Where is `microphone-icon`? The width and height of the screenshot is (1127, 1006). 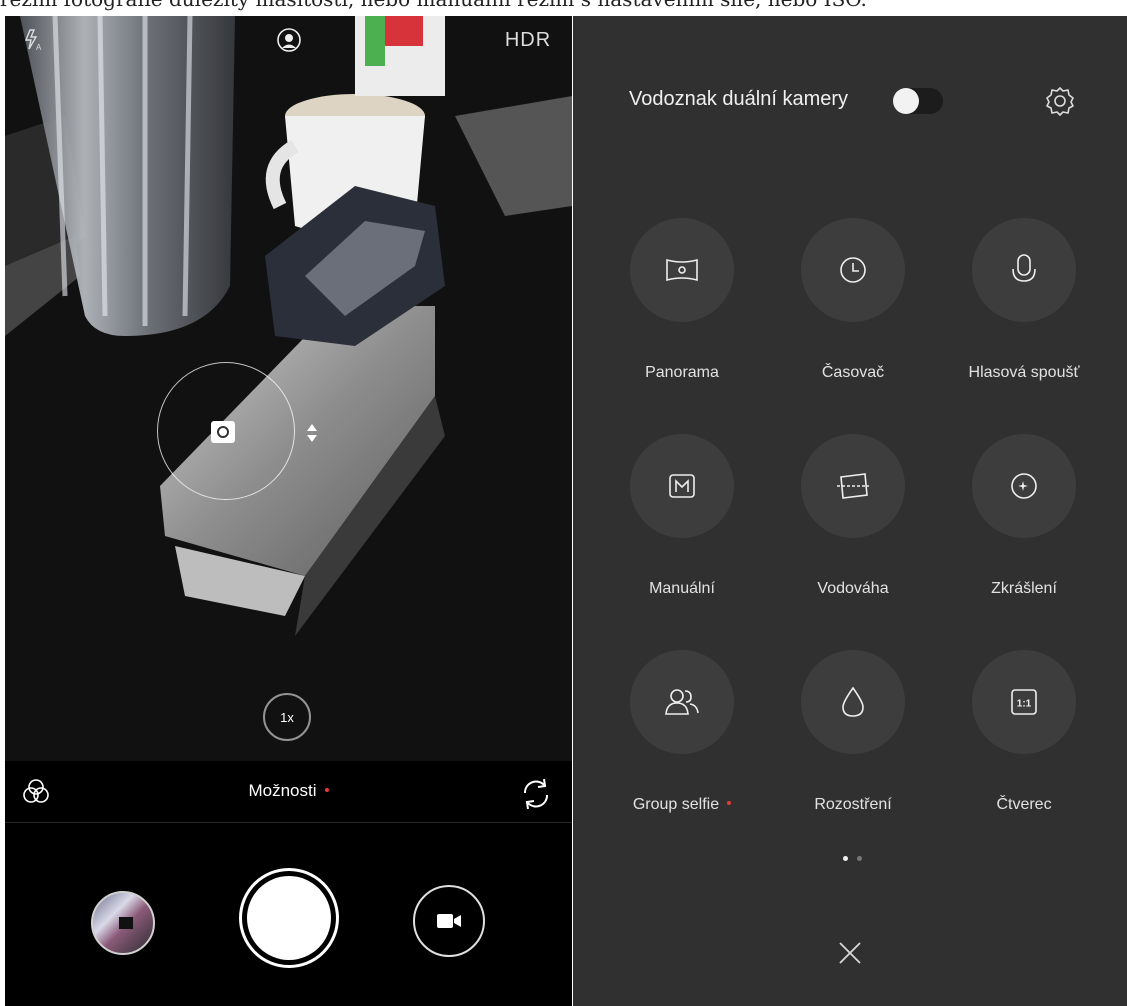 microphone-icon is located at coordinates (1024, 270).